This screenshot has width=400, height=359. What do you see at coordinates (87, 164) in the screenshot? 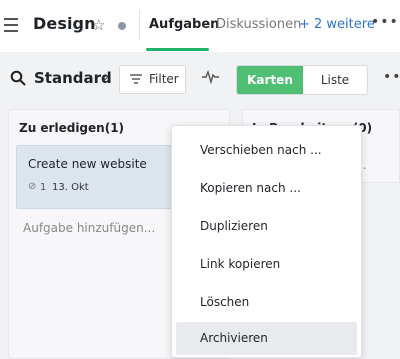
I see `task-title: Create new website` at bounding box center [87, 164].